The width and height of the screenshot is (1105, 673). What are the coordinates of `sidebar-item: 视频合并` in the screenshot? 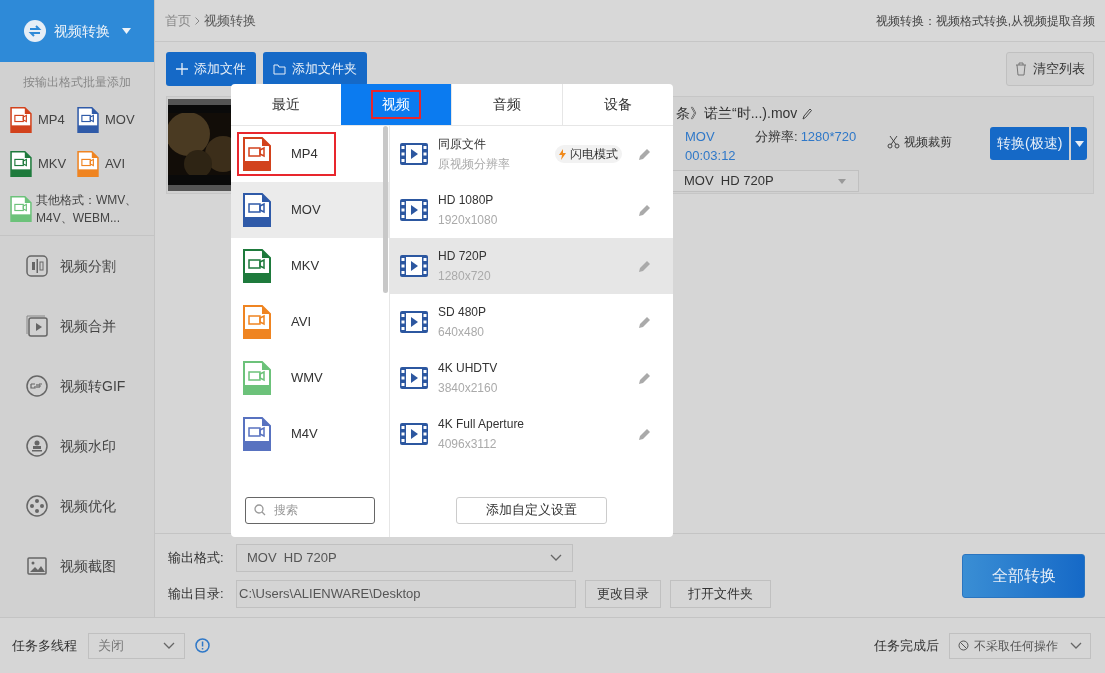 It's located at (77, 326).